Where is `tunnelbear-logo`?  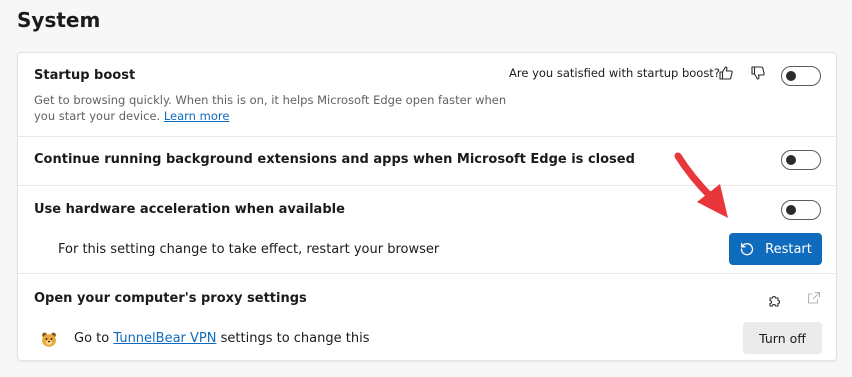
tunnelbear-logo is located at coordinates (49, 339).